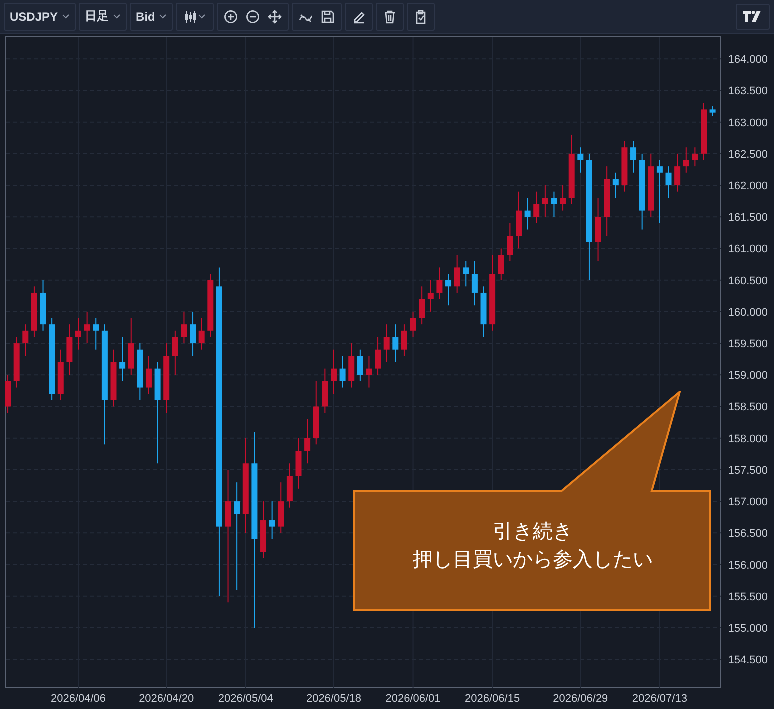  What do you see at coordinates (533, 559) in the screenshot?
I see `callout-text: 押し目買いから参入したい` at bounding box center [533, 559].